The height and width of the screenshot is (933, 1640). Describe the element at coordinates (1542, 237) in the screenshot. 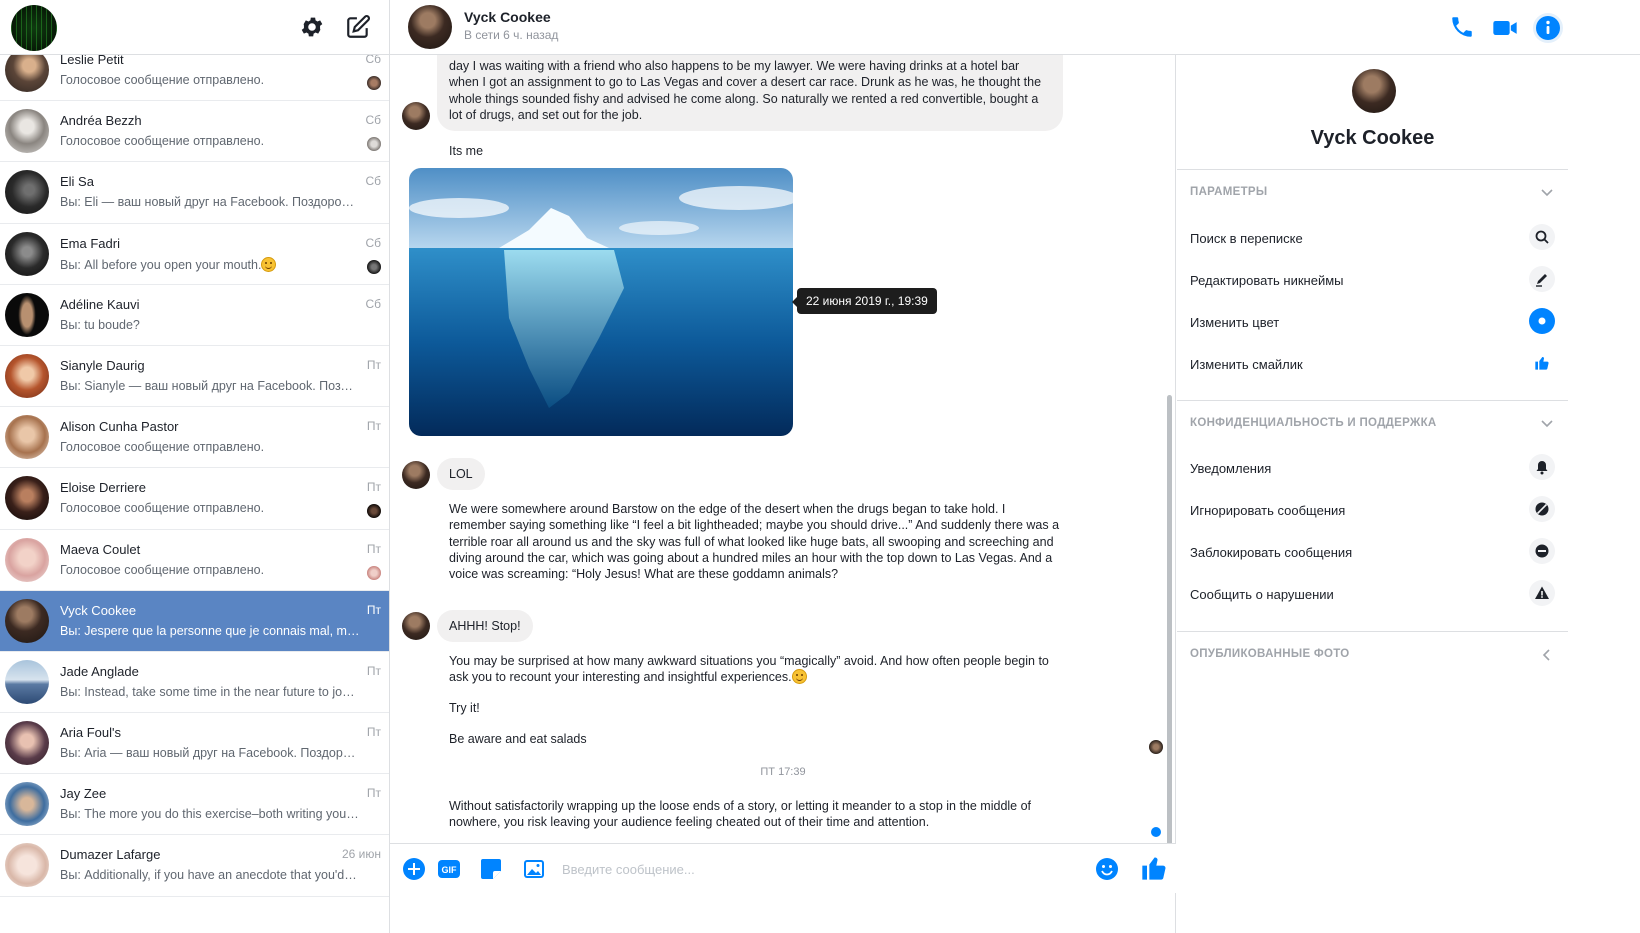

I see `search-icon` at that location.